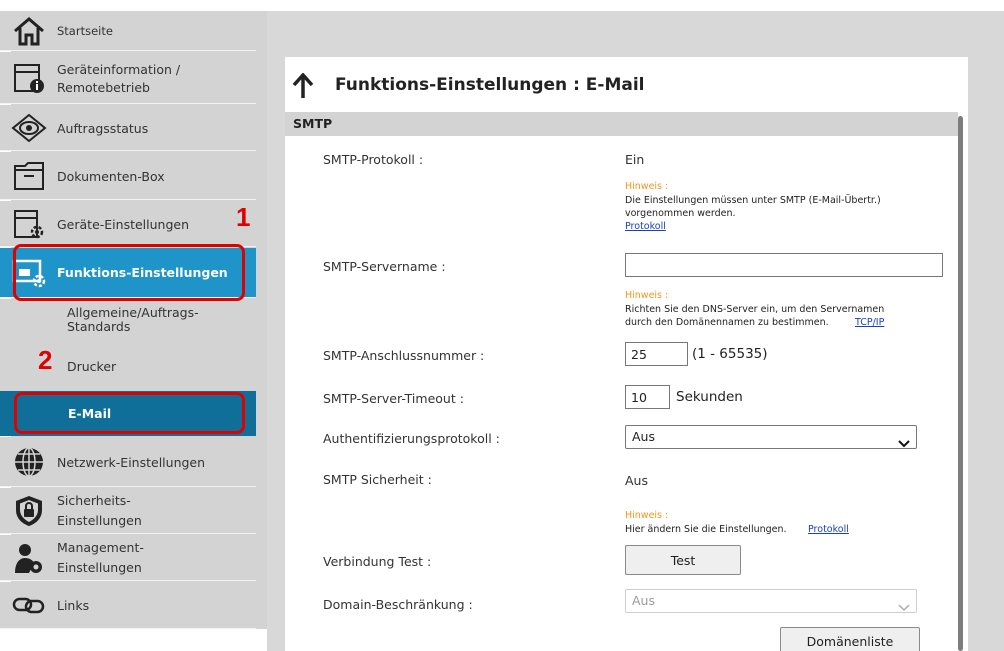  What do you see at coordinates (643, 600) in the screenshot?
I see `domain-restriction-selected: Aus` at bounding box center [643, 600].